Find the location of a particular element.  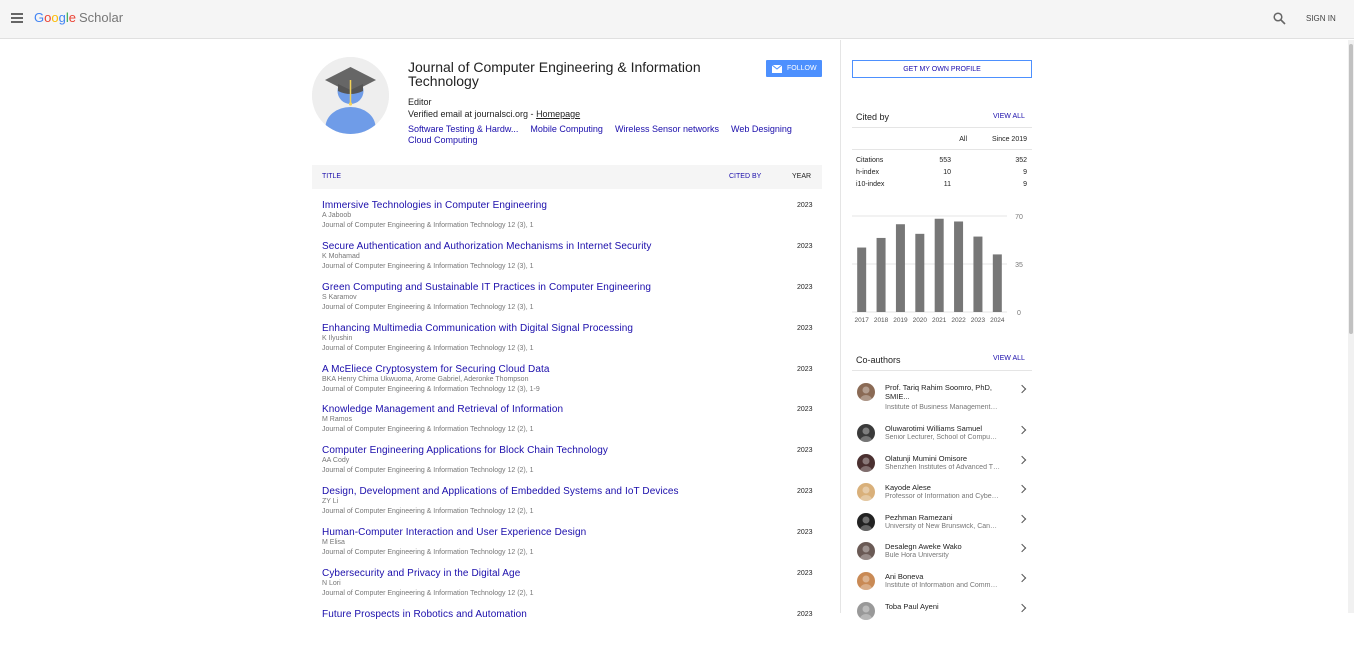

get-my-own-profile-button: GET MY OWN PROFILE is located at coordinates (942, 69).